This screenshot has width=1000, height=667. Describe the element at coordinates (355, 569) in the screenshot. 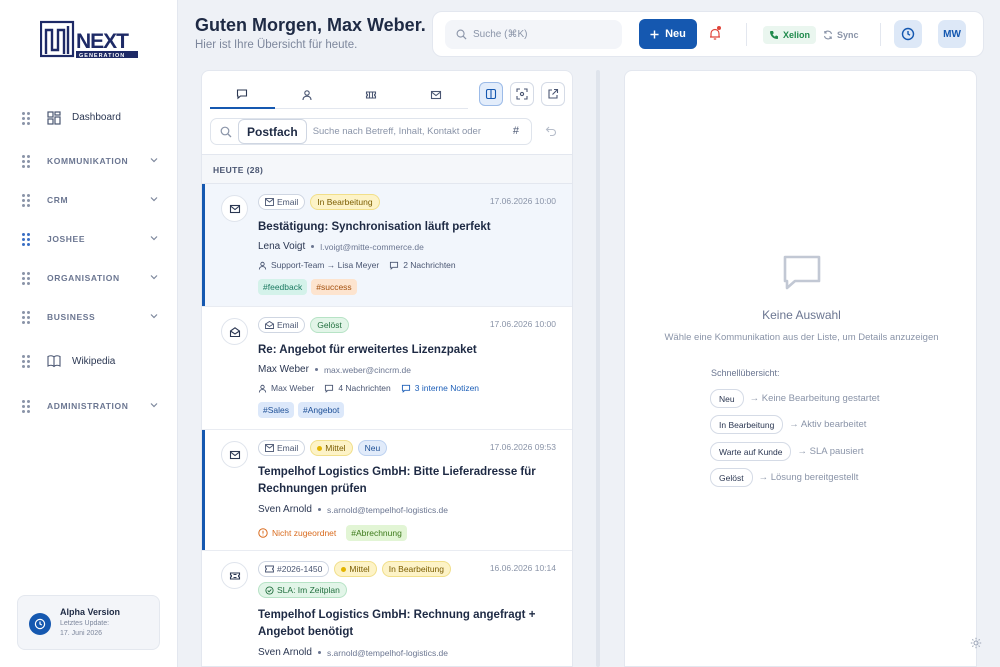

I see `priority-badge: Mittel` at that location.